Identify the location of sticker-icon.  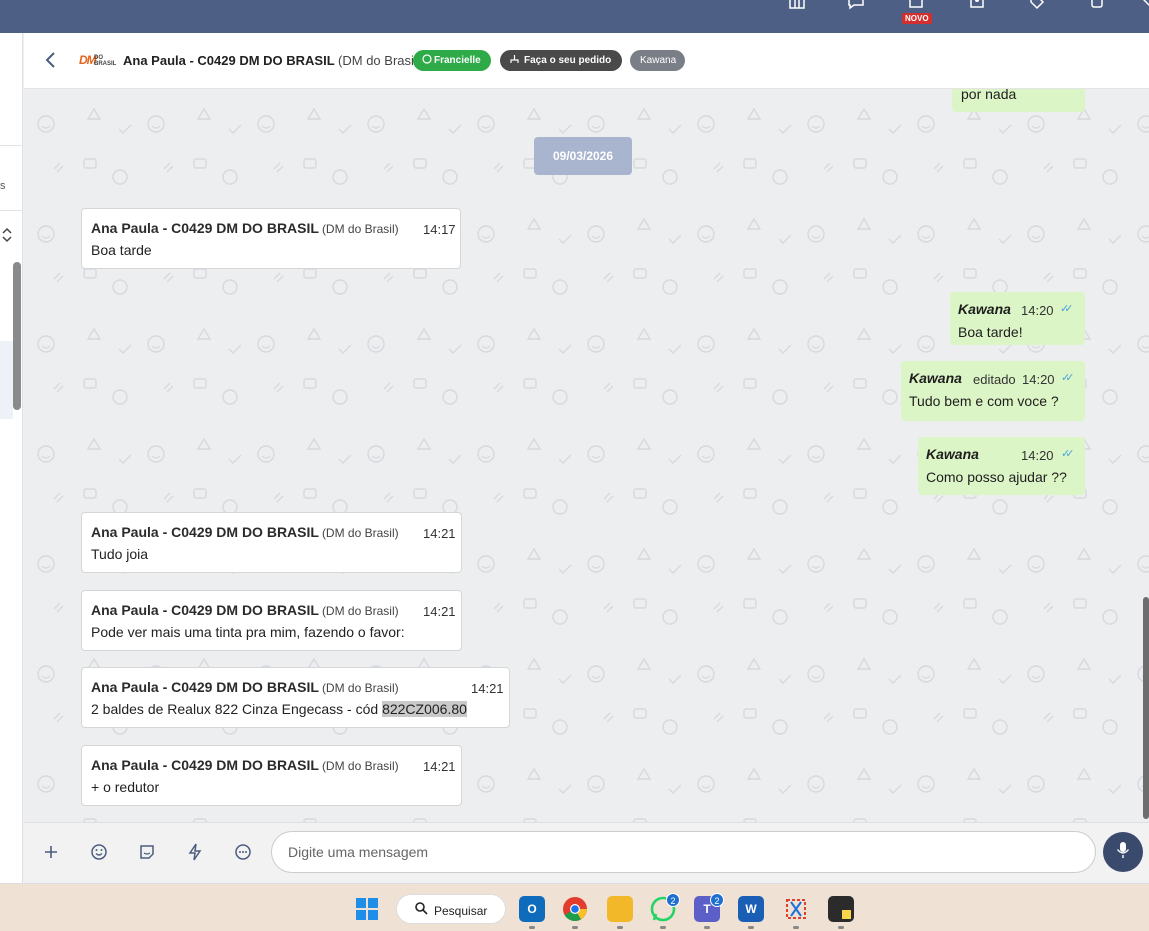
(147, 852).